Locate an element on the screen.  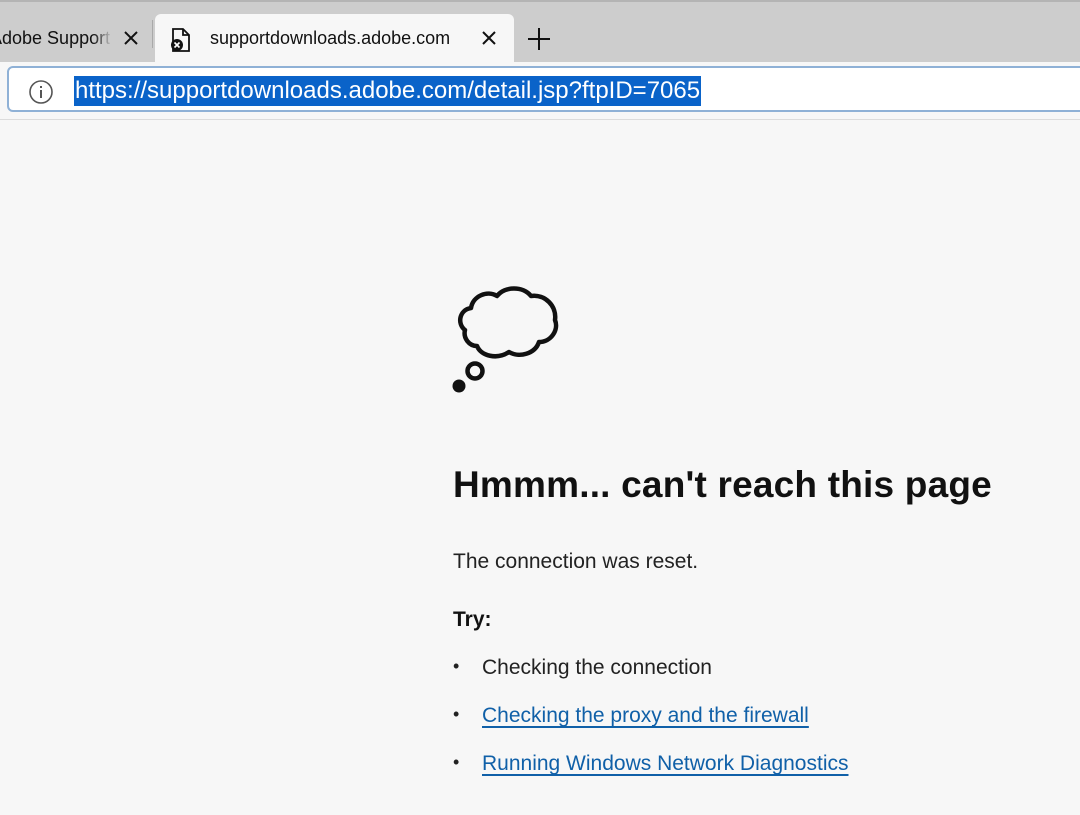
list-item: • Checking the proxy and the firewall is located at coordinates (651, 728).